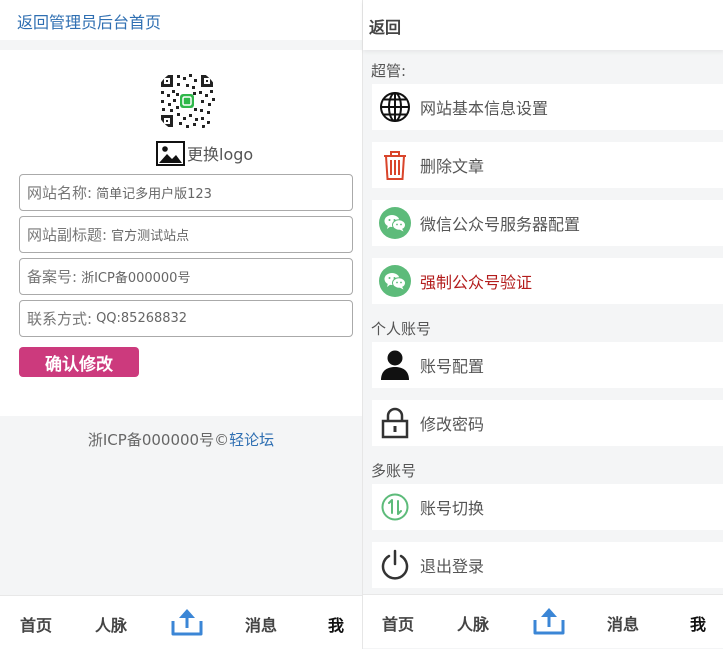 The image size is (723, 649). I want to click on menu-wechat-server: 微信公众号服务器配置, so click(547, 223).